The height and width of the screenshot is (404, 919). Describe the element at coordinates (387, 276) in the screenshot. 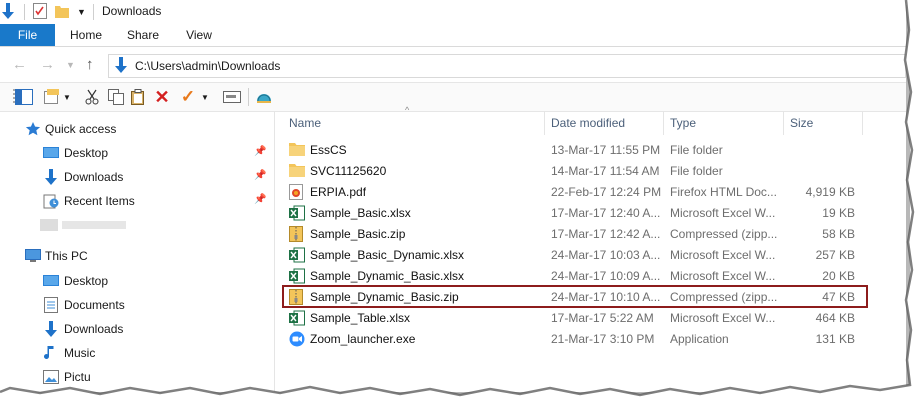

I see `file-name: Sample_Dynamic_Basic.xlsx` at that location.